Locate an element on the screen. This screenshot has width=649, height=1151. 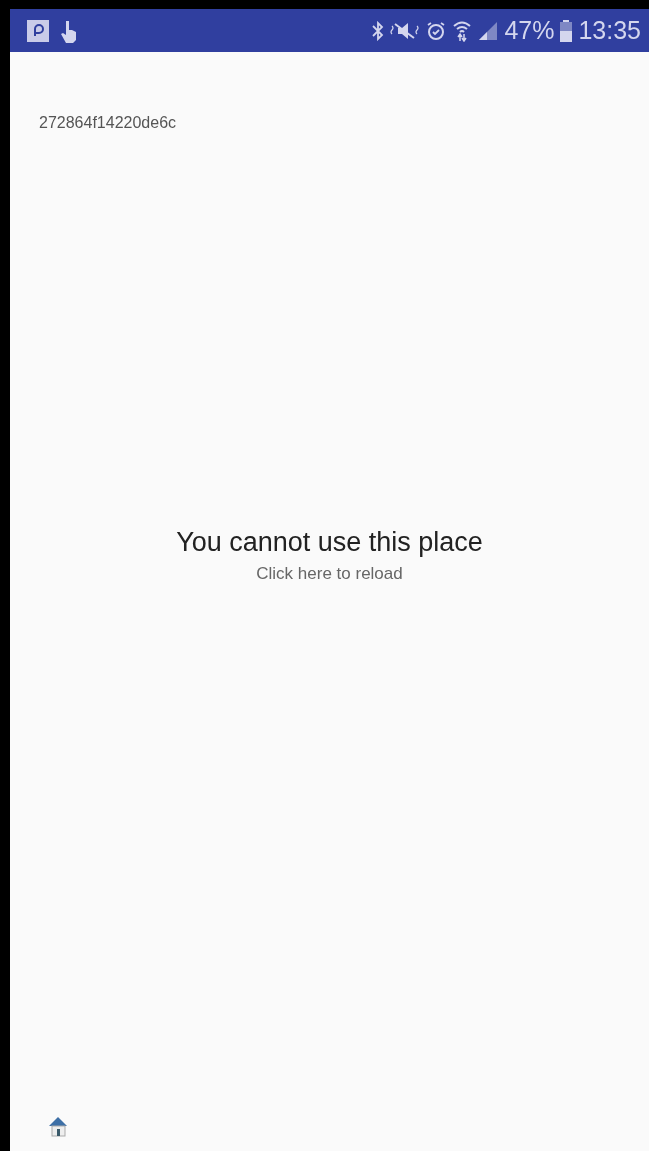
hand-icon is located at coordinates (69, 30).